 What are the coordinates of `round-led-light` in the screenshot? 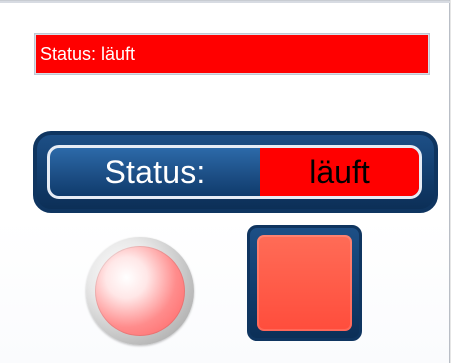 It's located at (140, 291).